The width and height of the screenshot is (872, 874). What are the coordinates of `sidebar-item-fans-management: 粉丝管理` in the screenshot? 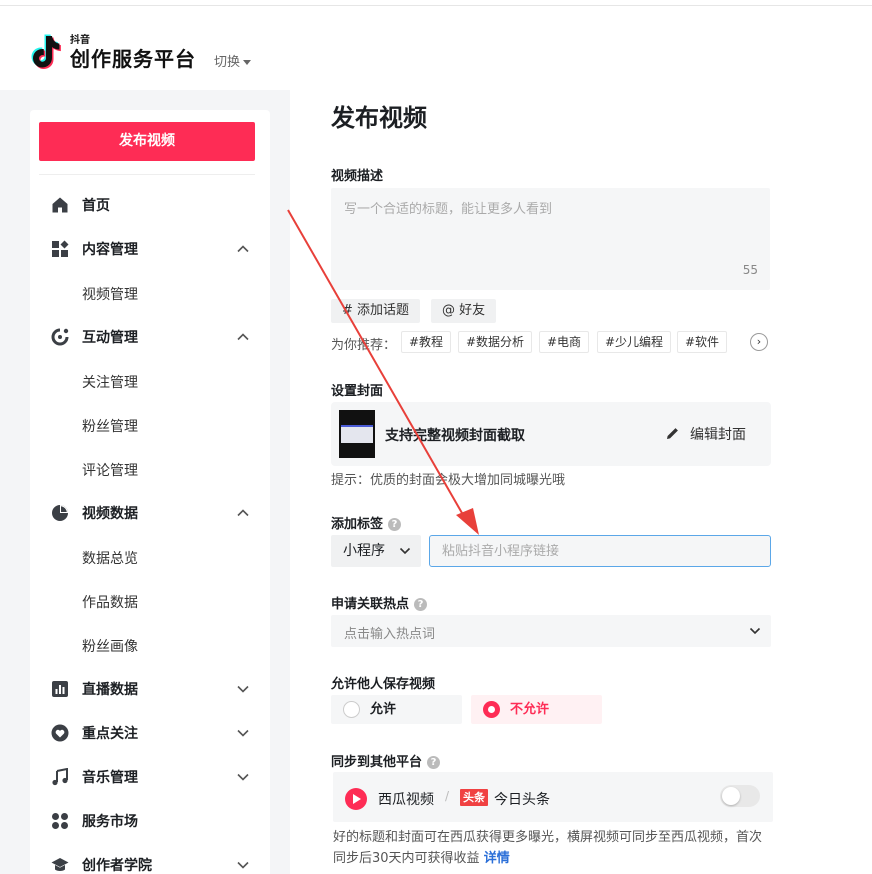 It's located at (150, 425).